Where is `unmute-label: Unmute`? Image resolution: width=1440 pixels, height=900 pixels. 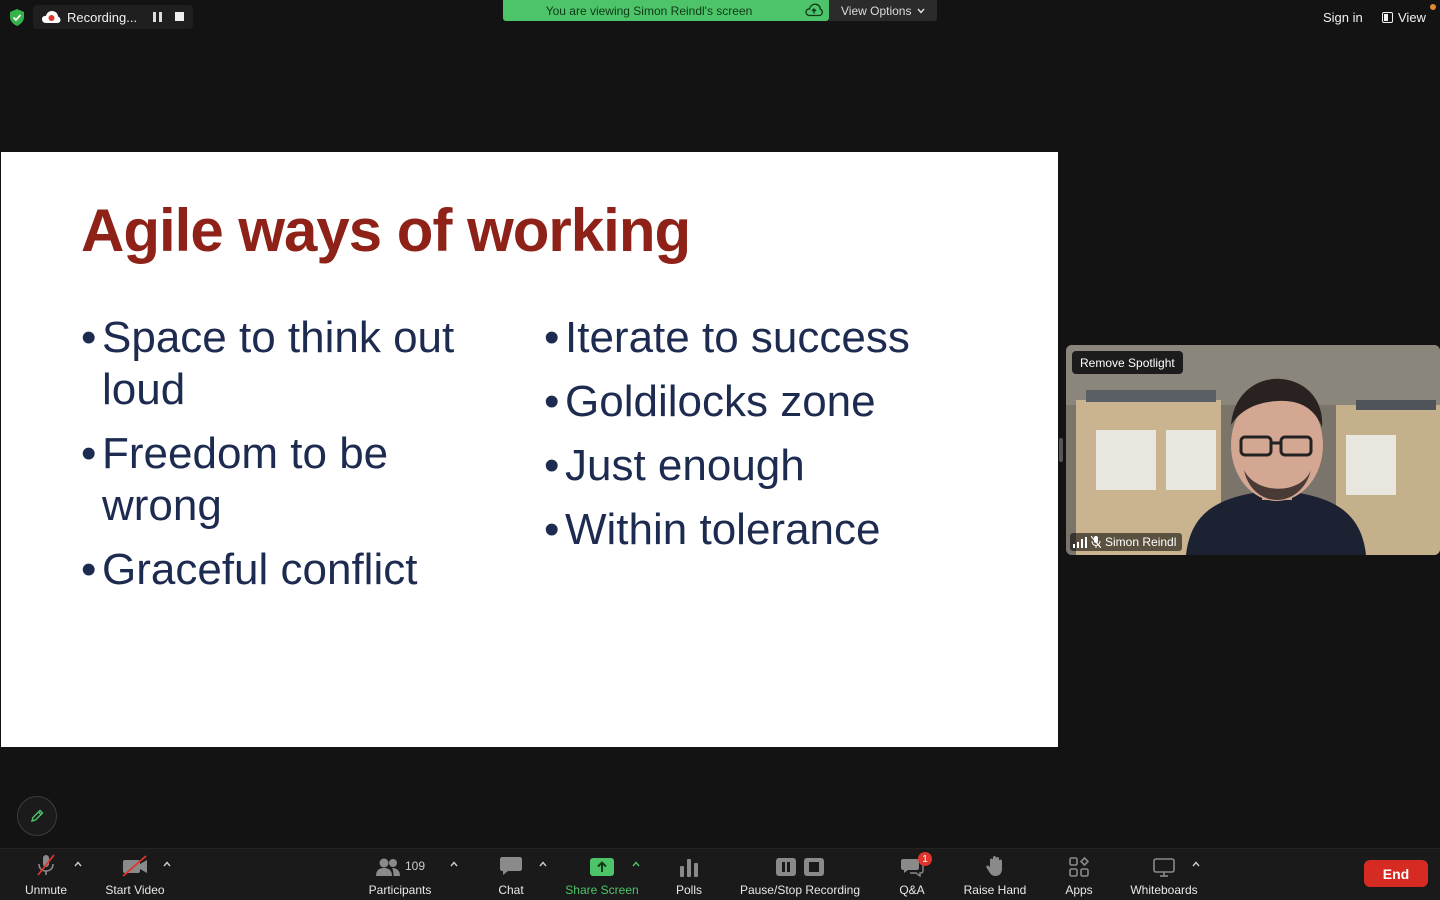 unmute-label: Unmute is located at coordinates (46, 890).